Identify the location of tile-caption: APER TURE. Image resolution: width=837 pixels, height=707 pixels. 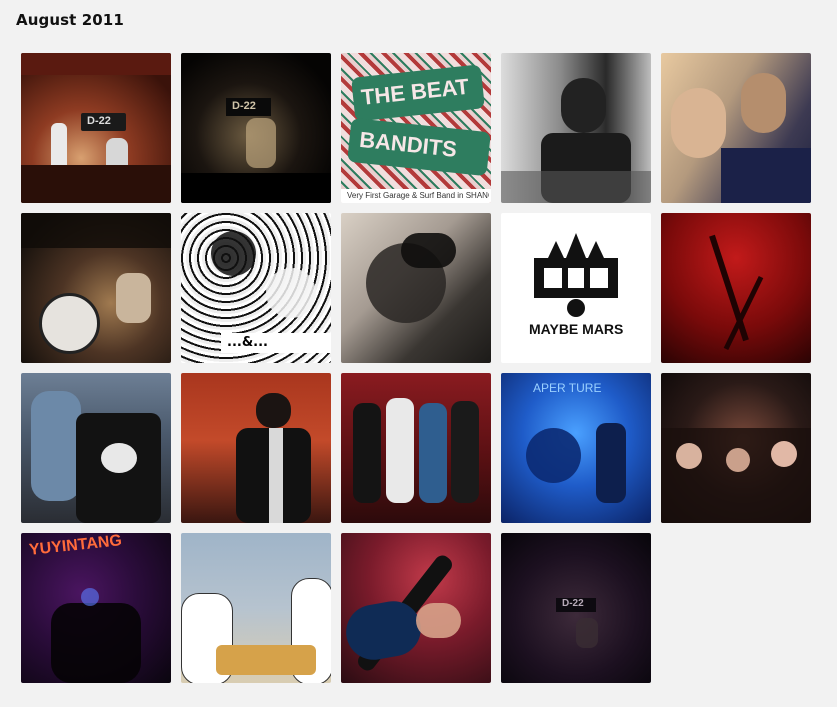
(567, 388).